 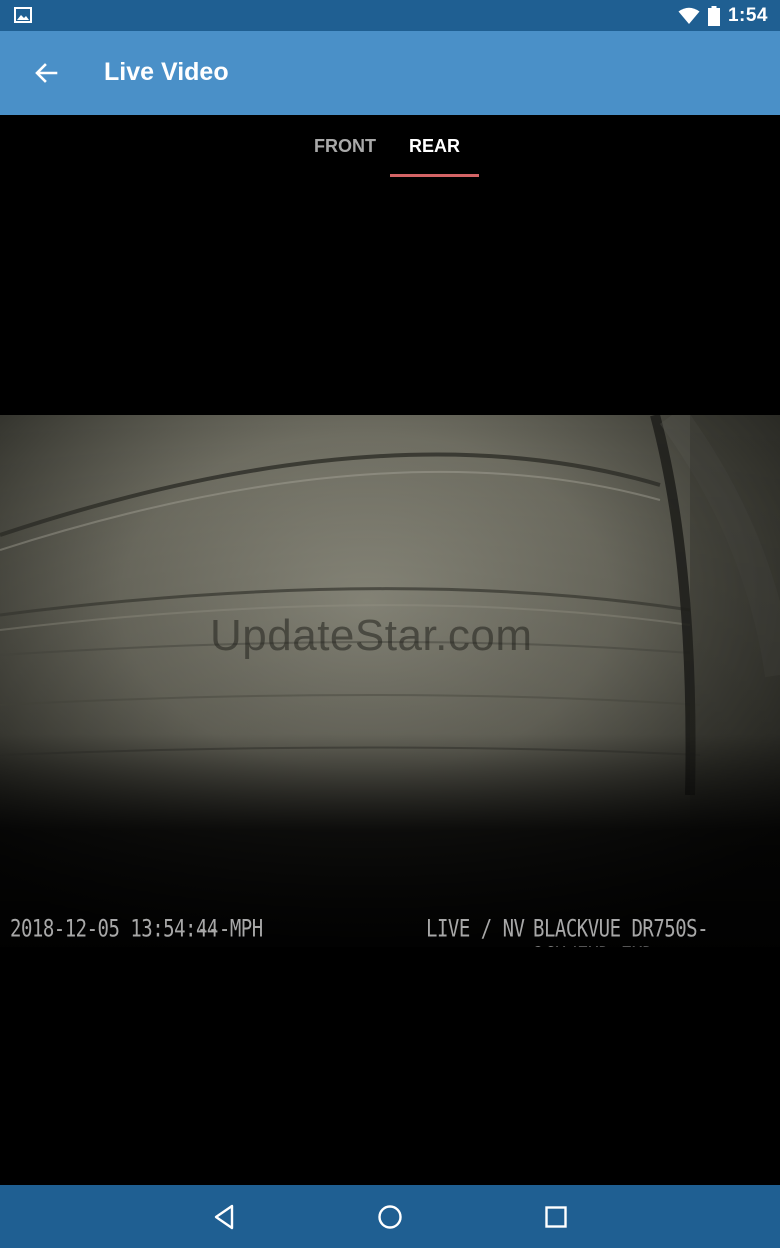 I want to click on wifi-icon, so click(x=689, y=15).